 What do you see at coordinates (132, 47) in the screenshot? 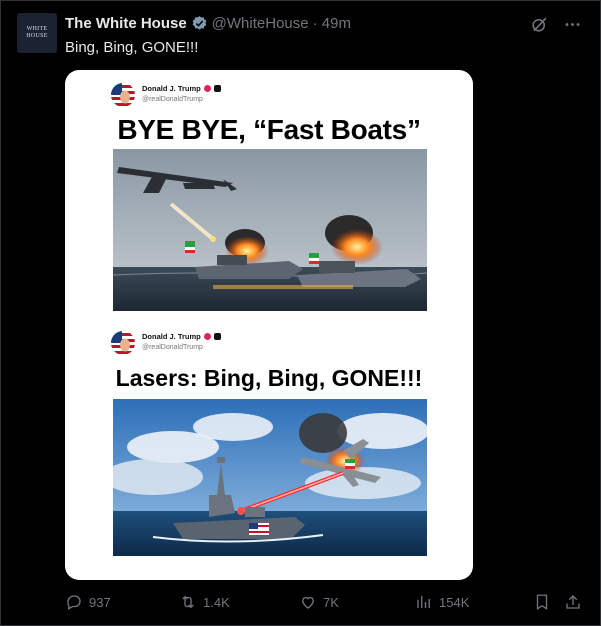
I see `tweet-text: Bing, Bing, GONE!!!` at bounding box center [132, 47].